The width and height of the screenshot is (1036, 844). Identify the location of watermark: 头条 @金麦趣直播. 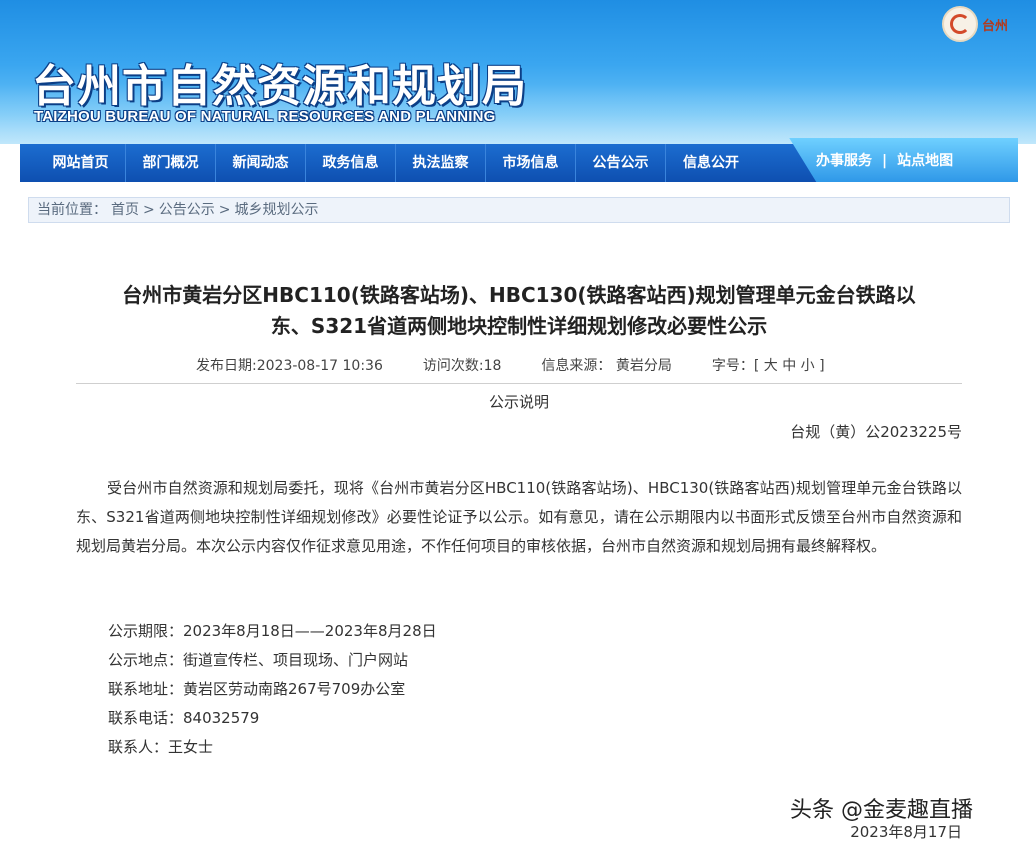
(881, 810).